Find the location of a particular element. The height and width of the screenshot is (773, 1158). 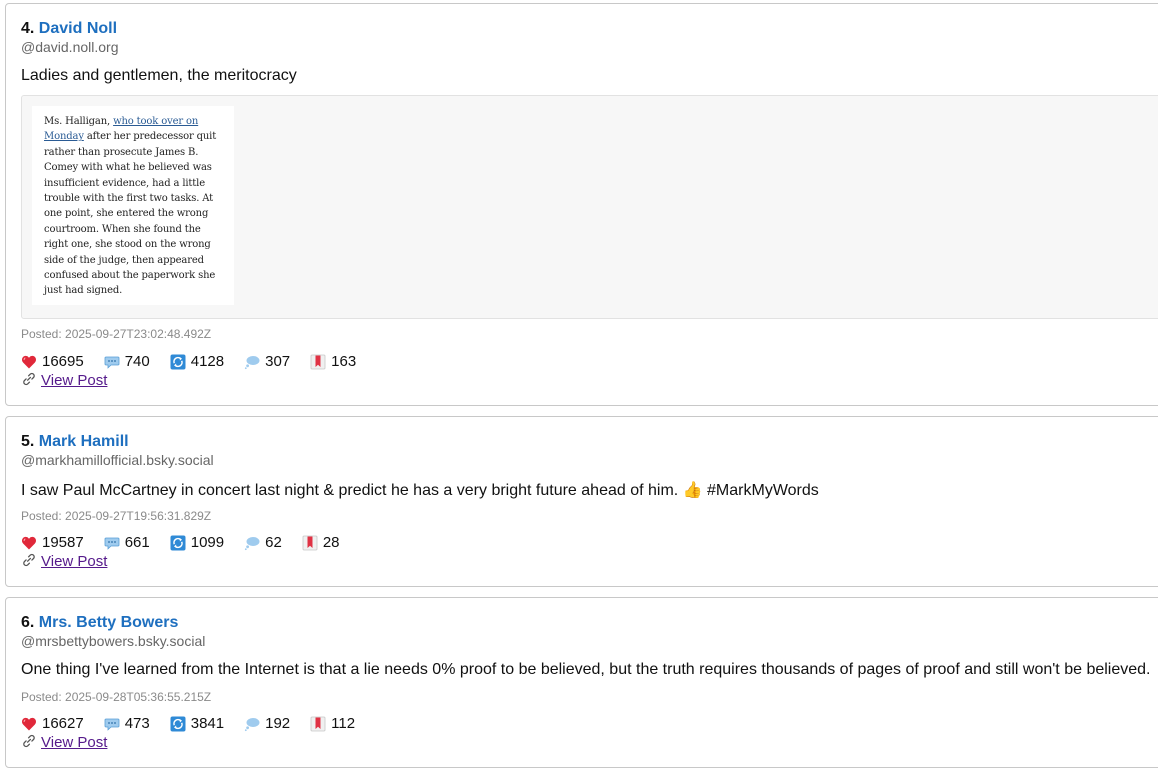

embed-text-line: side of the judge, then appeared is located at coordinates (134, 260).